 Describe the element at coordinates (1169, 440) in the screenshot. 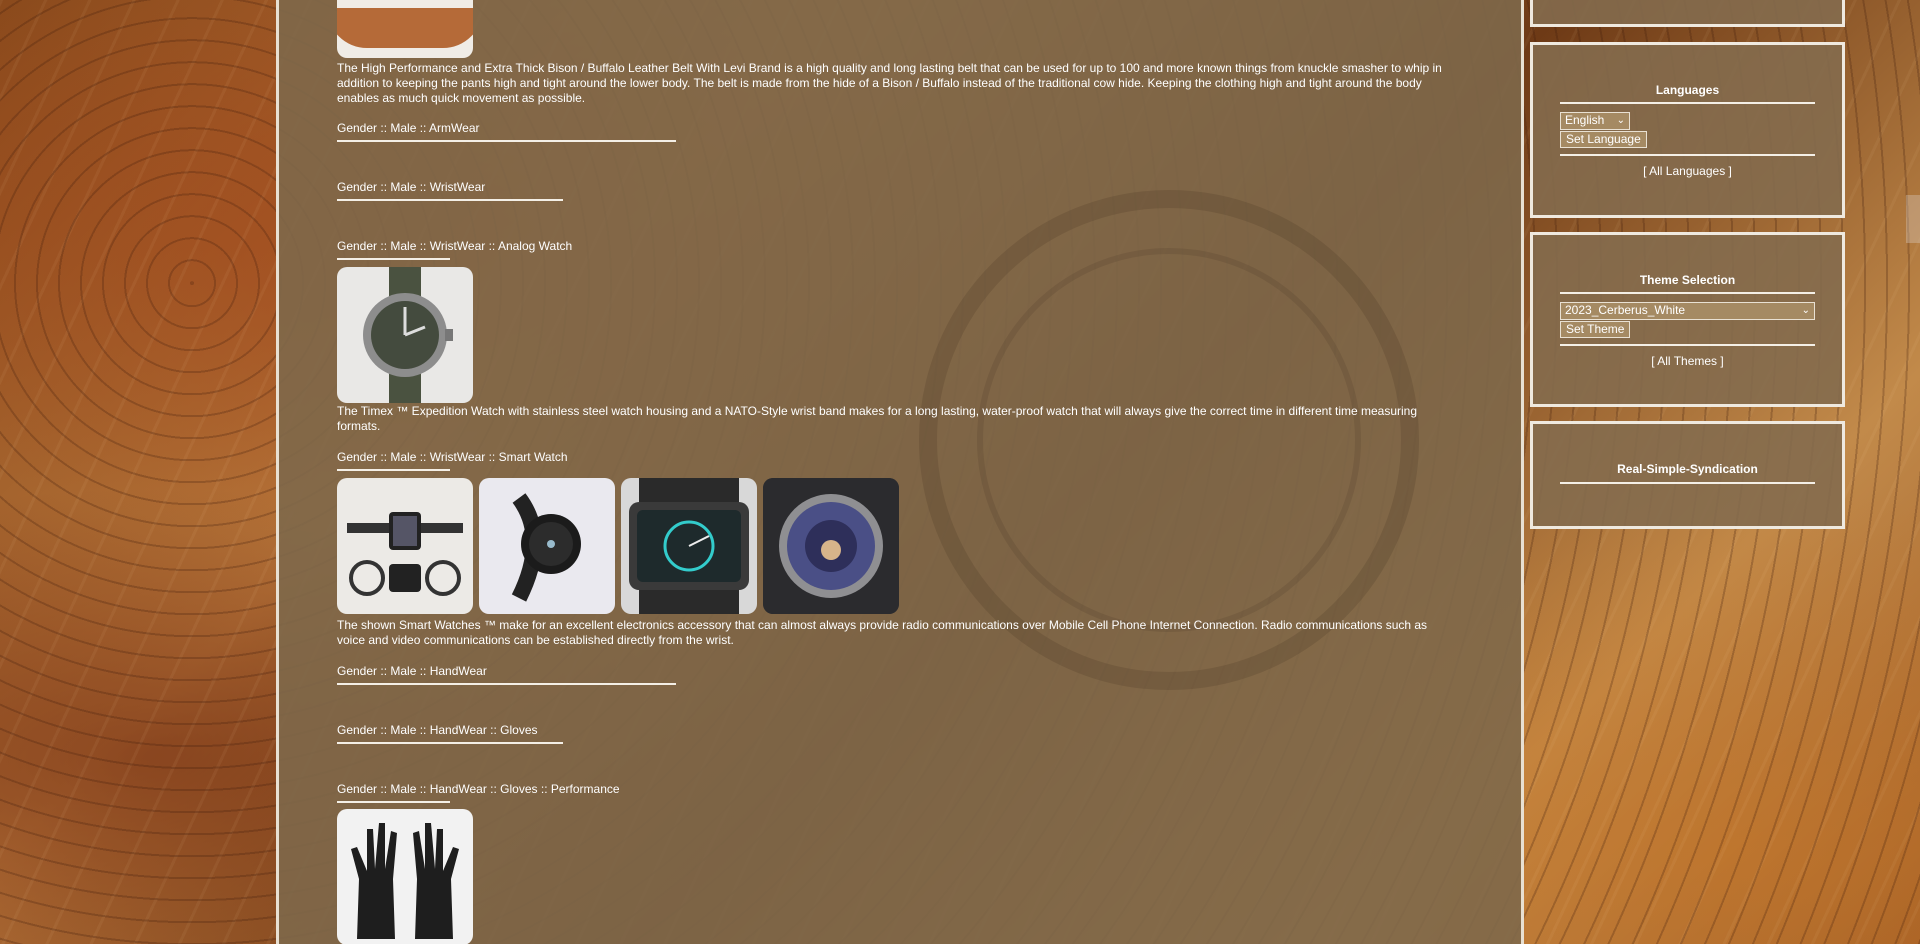

I see `compass-watermark` at that location.